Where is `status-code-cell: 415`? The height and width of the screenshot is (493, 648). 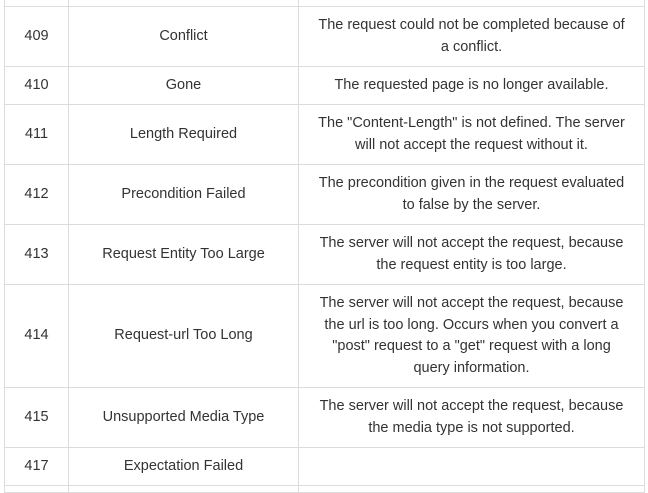
status-code-cell: 415 is located at coordinates (36, 417).